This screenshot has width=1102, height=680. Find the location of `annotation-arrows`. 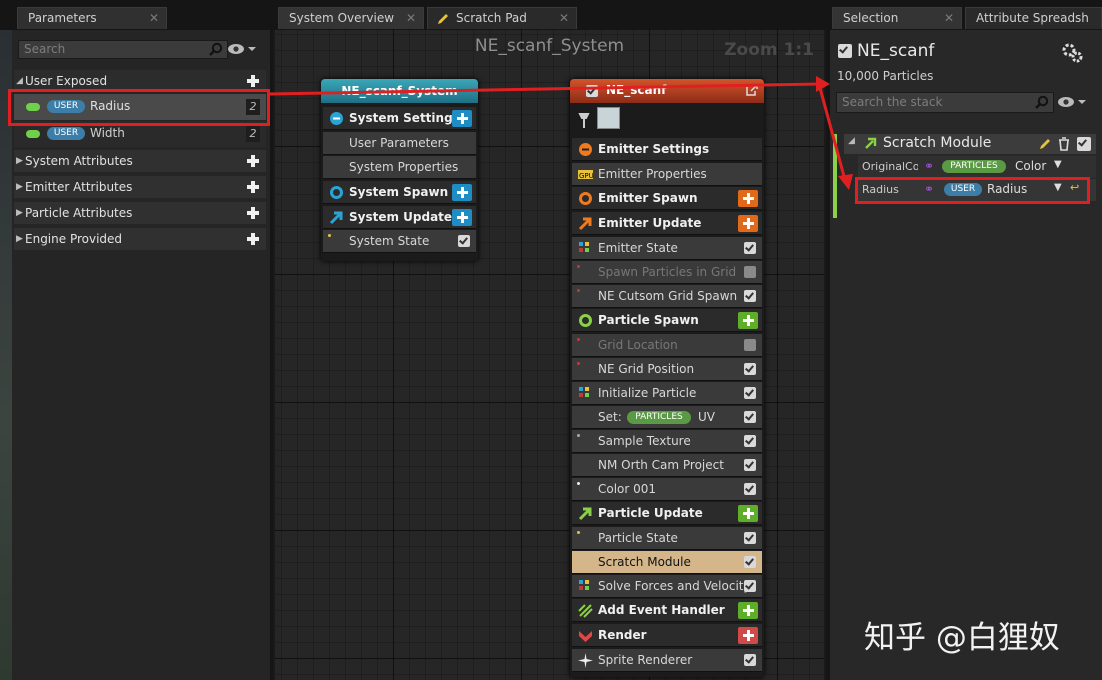

annotation-arrows is located at coordinates (561, 133).